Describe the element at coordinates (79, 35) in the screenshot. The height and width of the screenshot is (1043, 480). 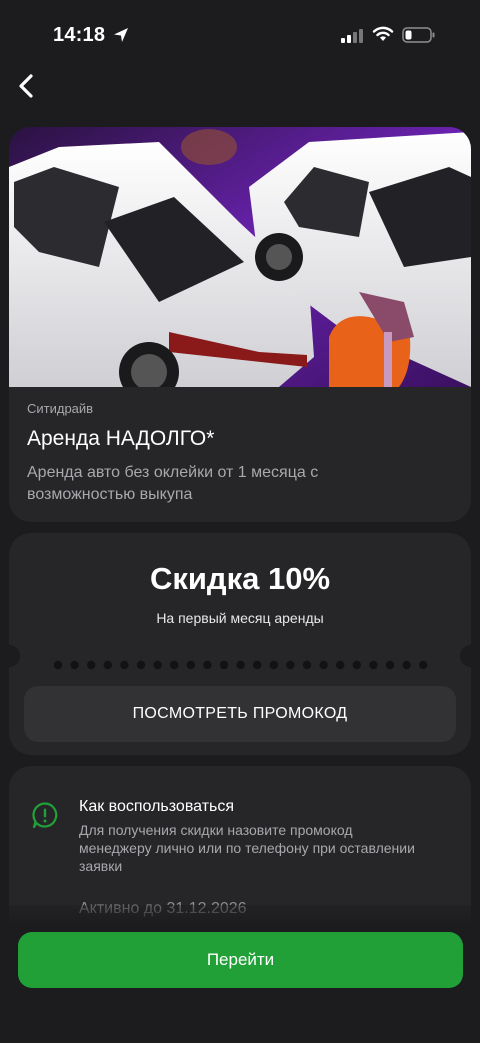
I see `status-time: 14:18` at that location.